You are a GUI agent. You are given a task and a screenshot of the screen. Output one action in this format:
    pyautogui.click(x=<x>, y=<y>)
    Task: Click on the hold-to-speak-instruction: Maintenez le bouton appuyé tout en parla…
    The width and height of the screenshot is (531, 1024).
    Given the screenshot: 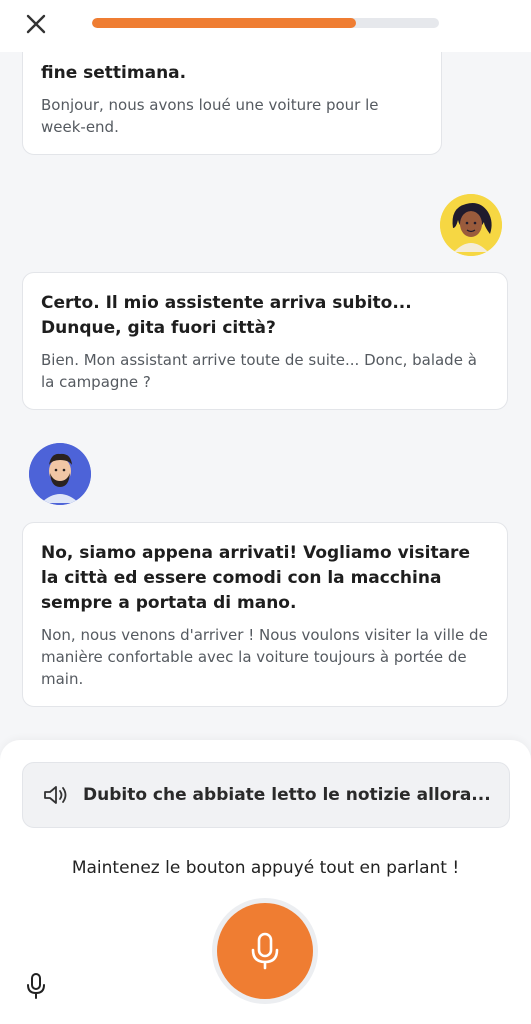 What is the action you would take?
    pyautogui.click(x=265, y=868)
    